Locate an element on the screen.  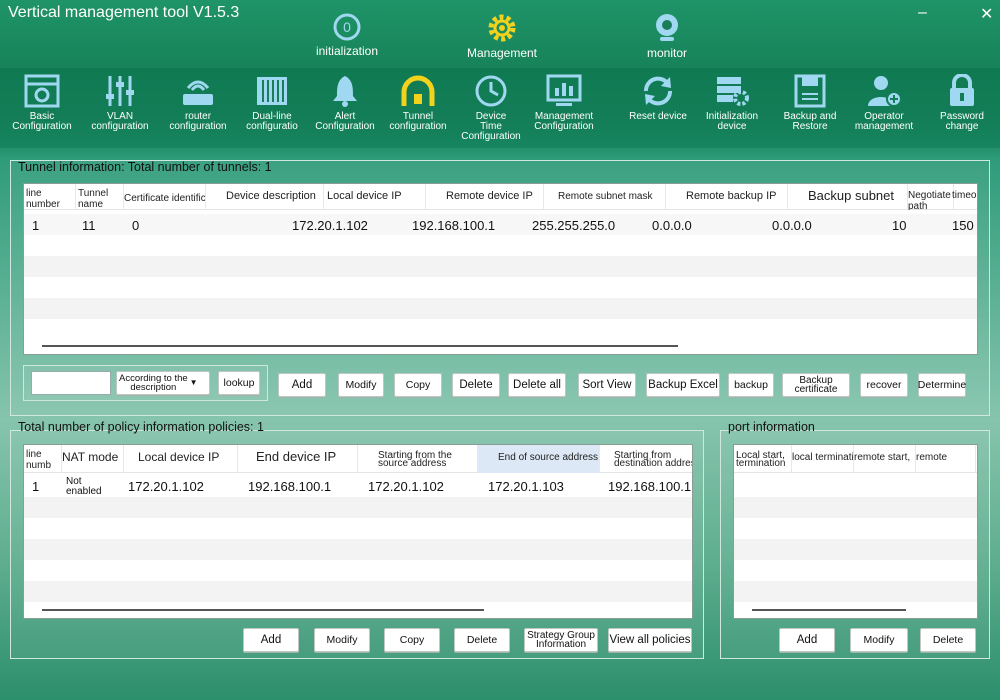
tool-tunnel-configuration: Tunnel configuration is located at coordinates (418, 103).